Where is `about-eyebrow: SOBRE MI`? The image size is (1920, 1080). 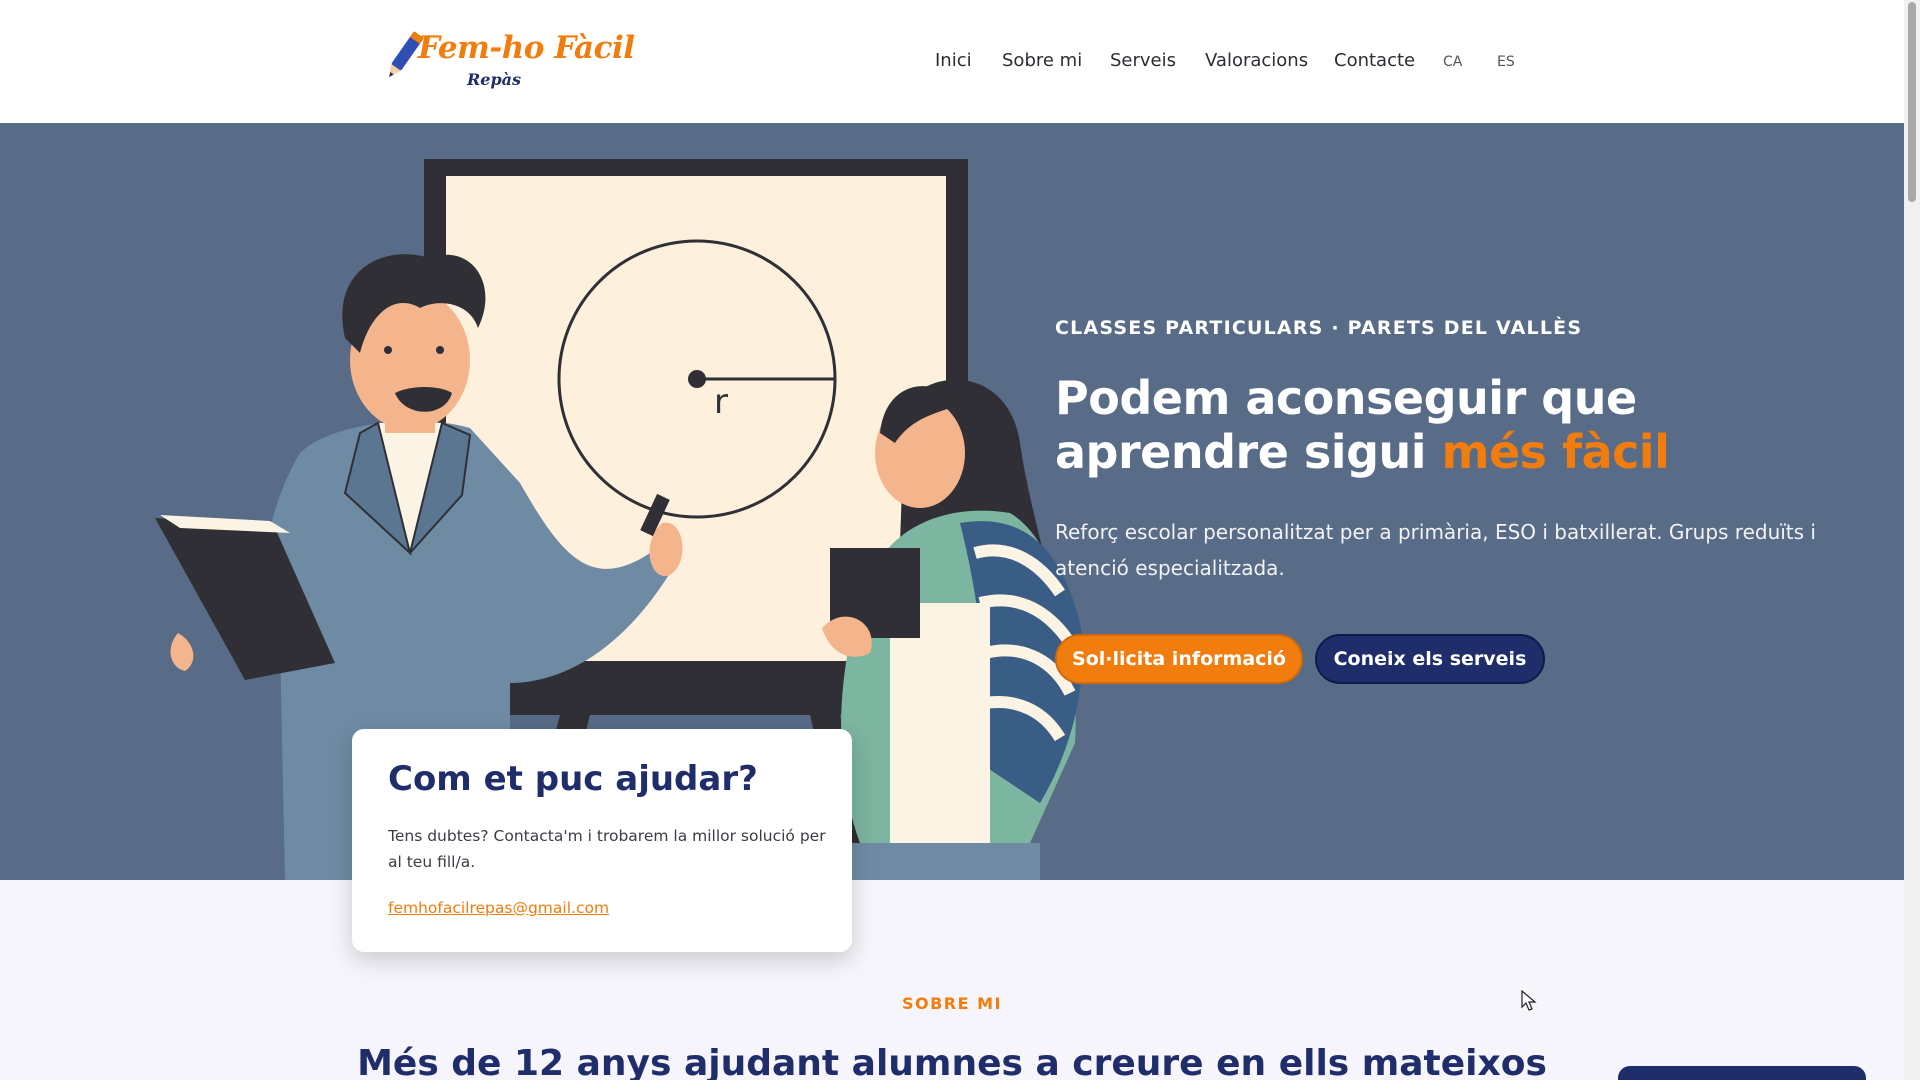 about-eyebrow: SOBRE MI is located at coordinates (951, 1003).